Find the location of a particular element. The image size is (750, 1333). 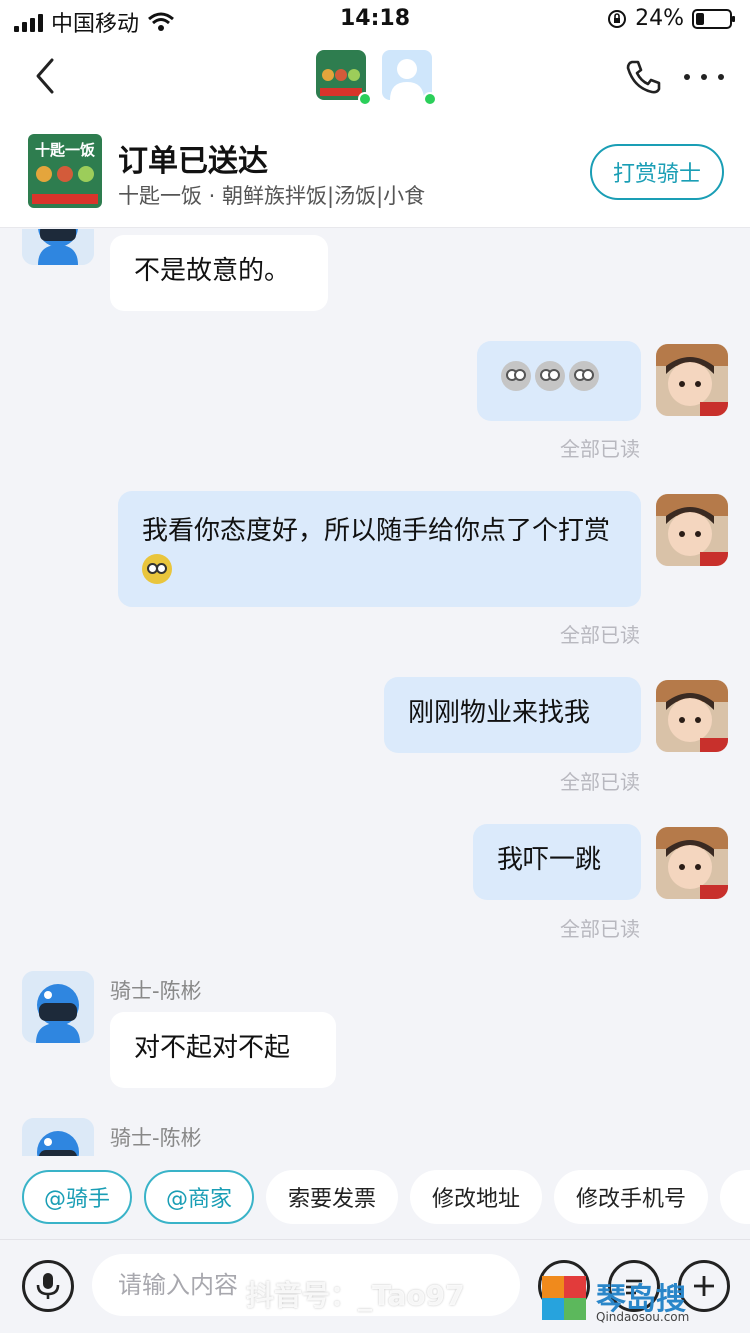

shop-logo-icon: 十匙一饭 is located at coordinates (65, 171).